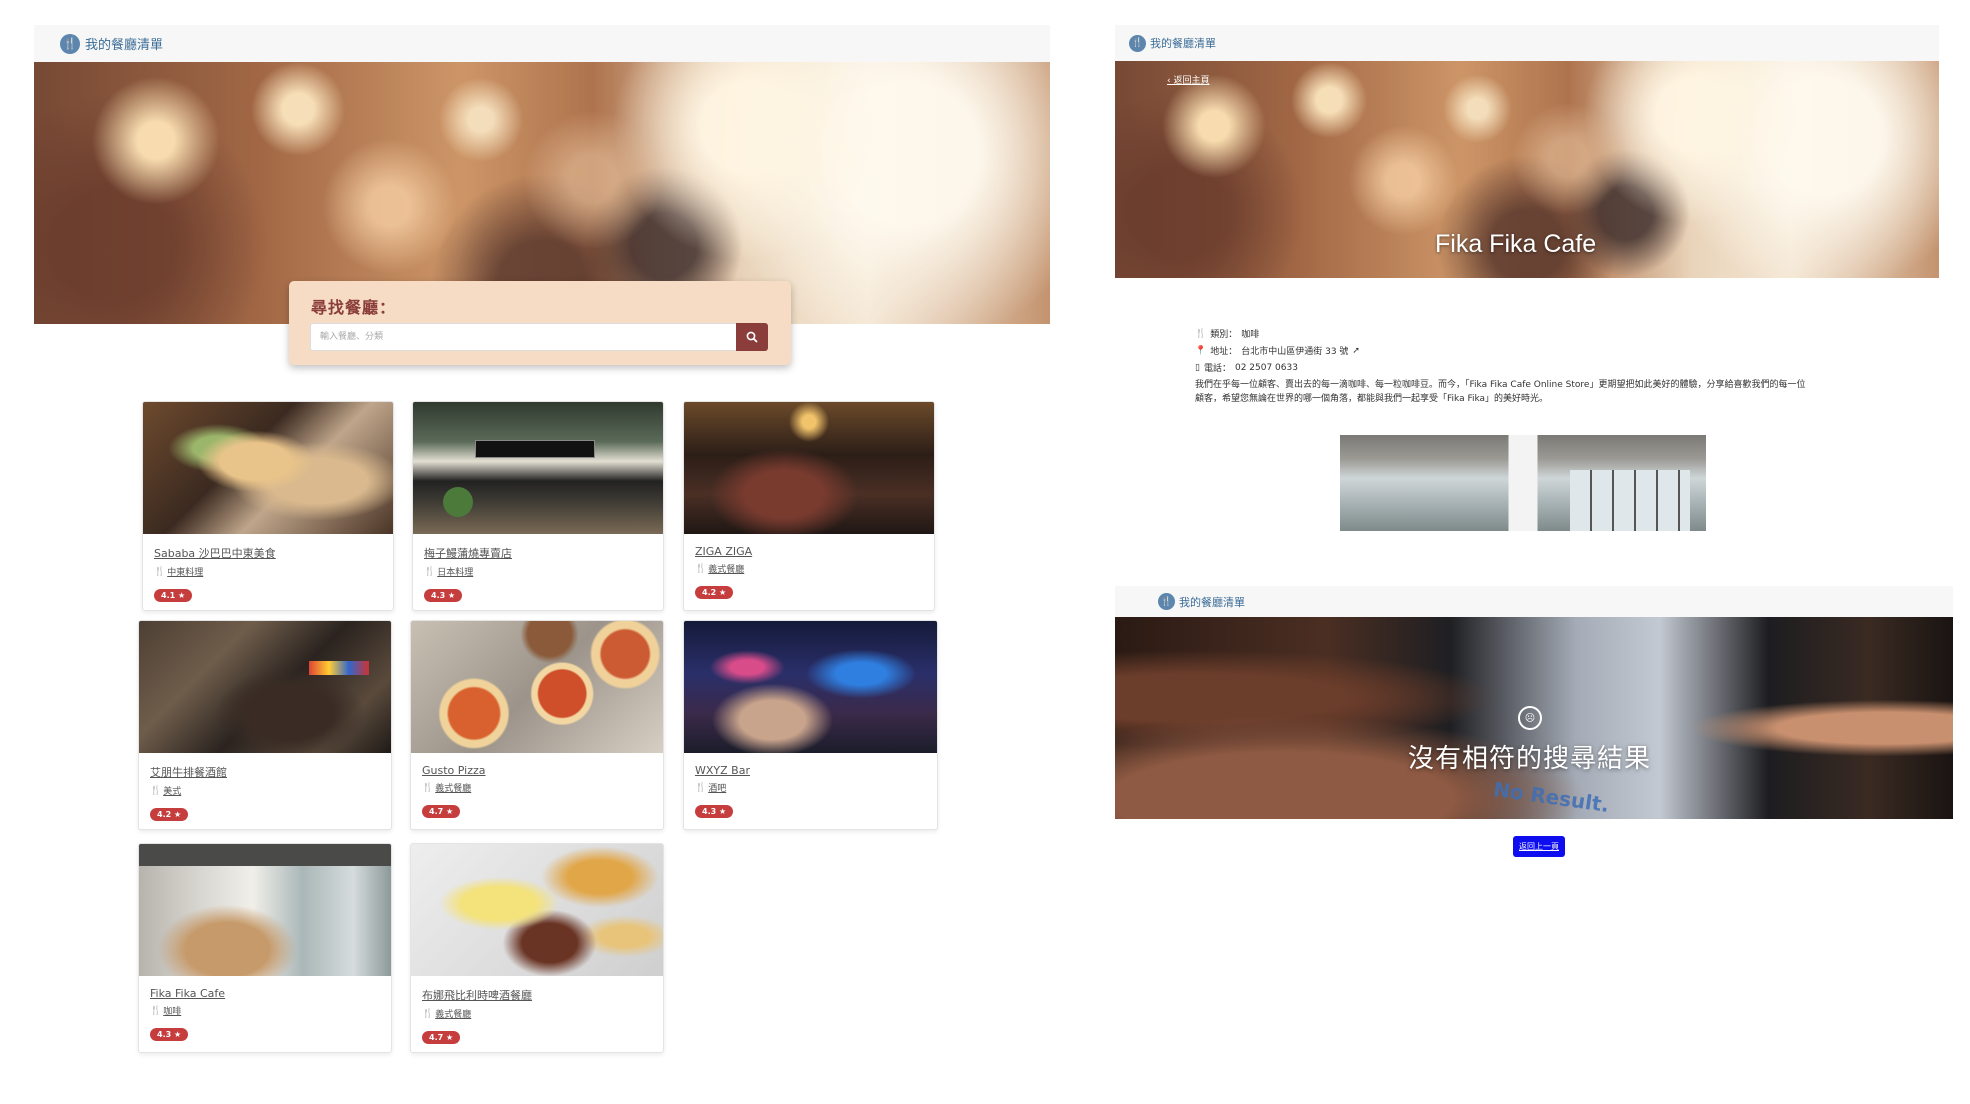 The image size is (1970, 1104). I want to click on search-icon, so click(752, 337).